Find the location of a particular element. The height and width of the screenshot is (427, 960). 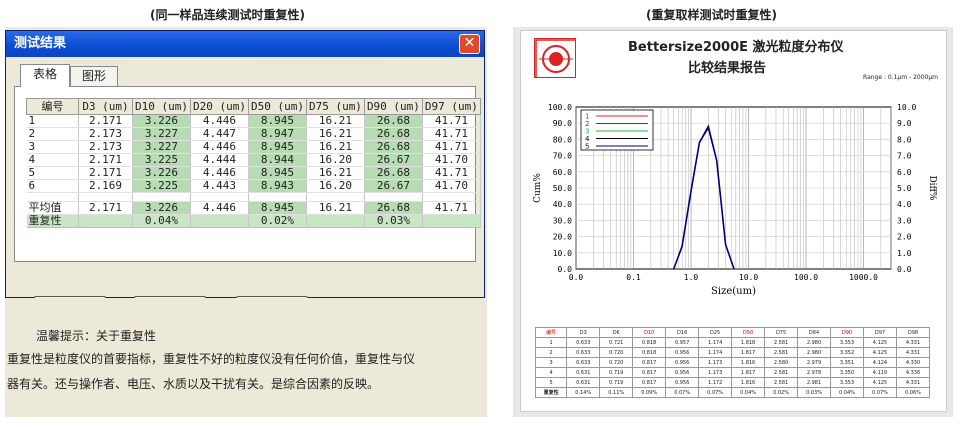

report-cell: 重复性 is located at coordinates (551, 392).